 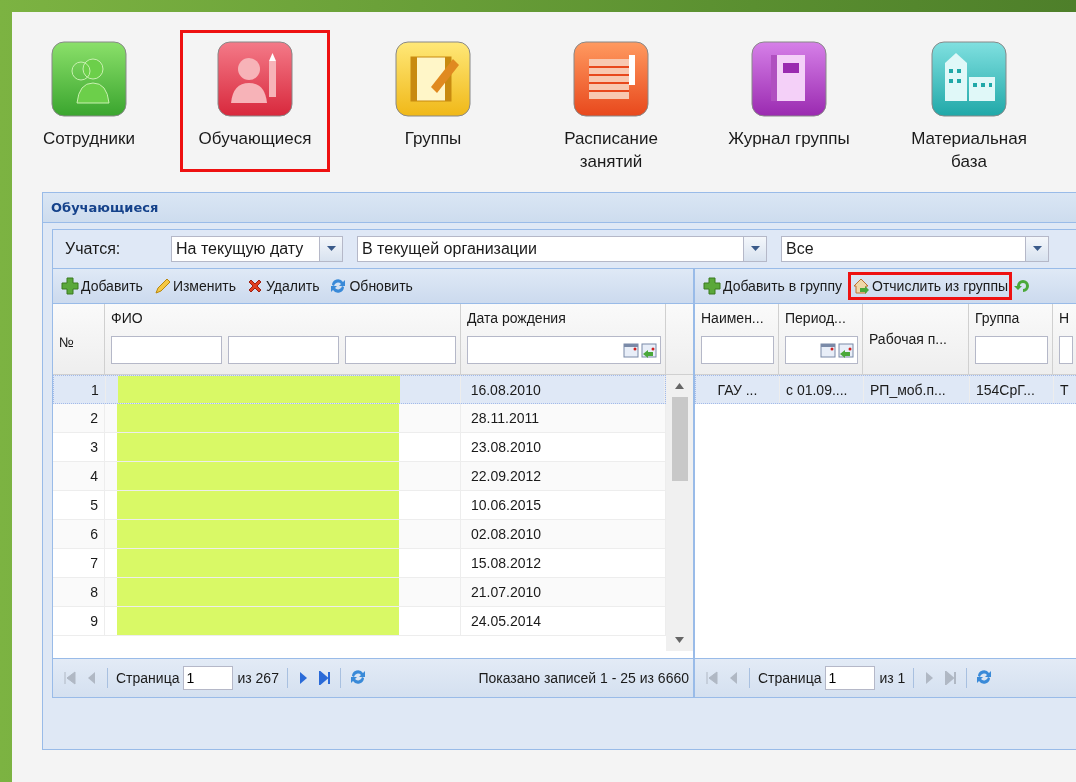 I want to click on nav-label: Расписание занятий, so click(x=611, y=150).